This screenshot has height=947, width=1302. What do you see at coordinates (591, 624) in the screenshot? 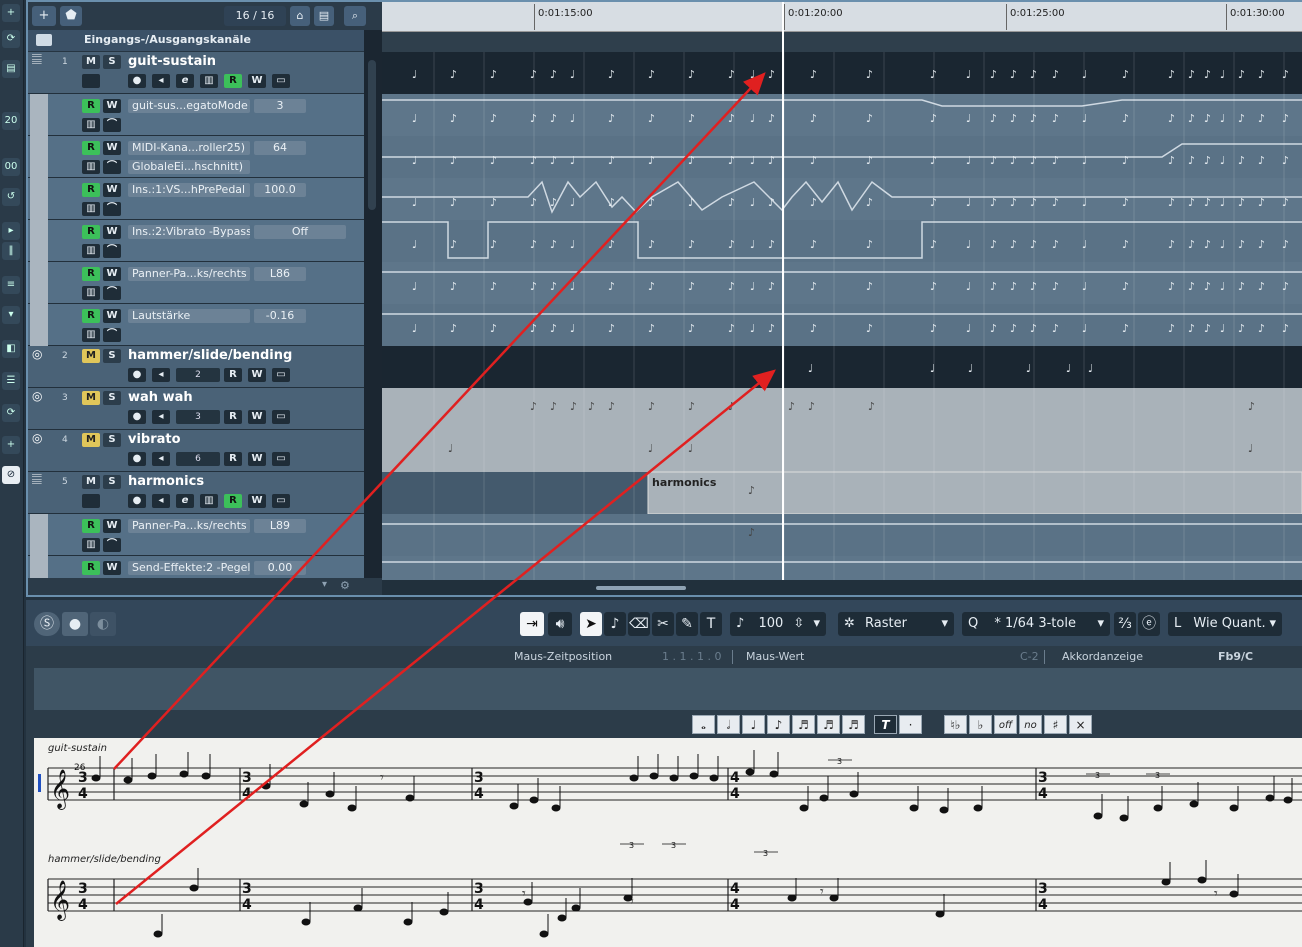
I see `pointer-tool-icon: ➤` at bounding box center [591, 624].